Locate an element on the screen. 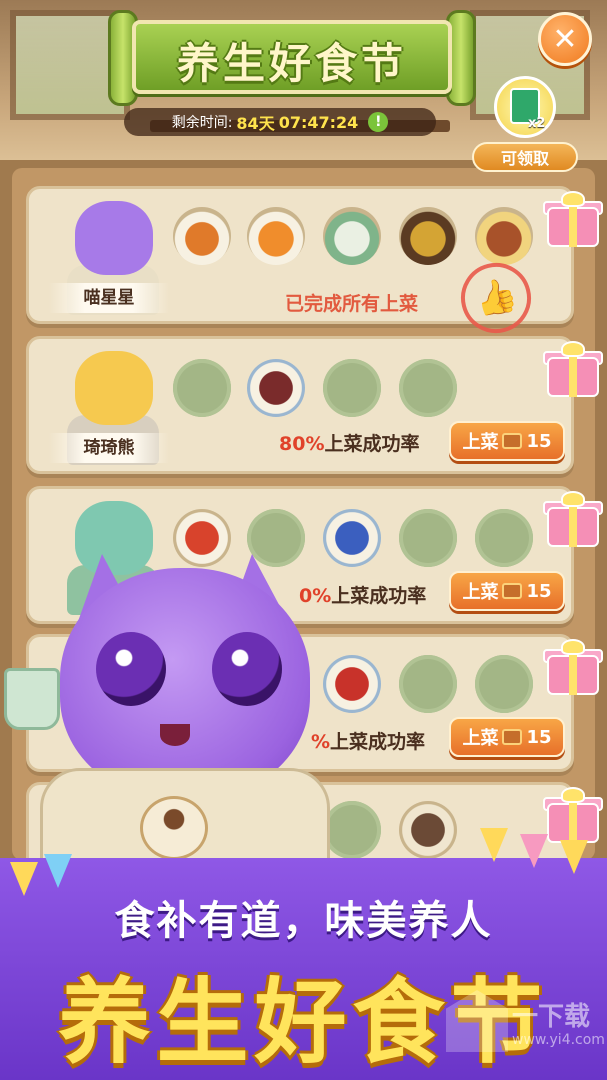 The height and width of the screenshot is (1080, 607). success-rate: 80%上菜成功率 is located at coordinates (349, 442).